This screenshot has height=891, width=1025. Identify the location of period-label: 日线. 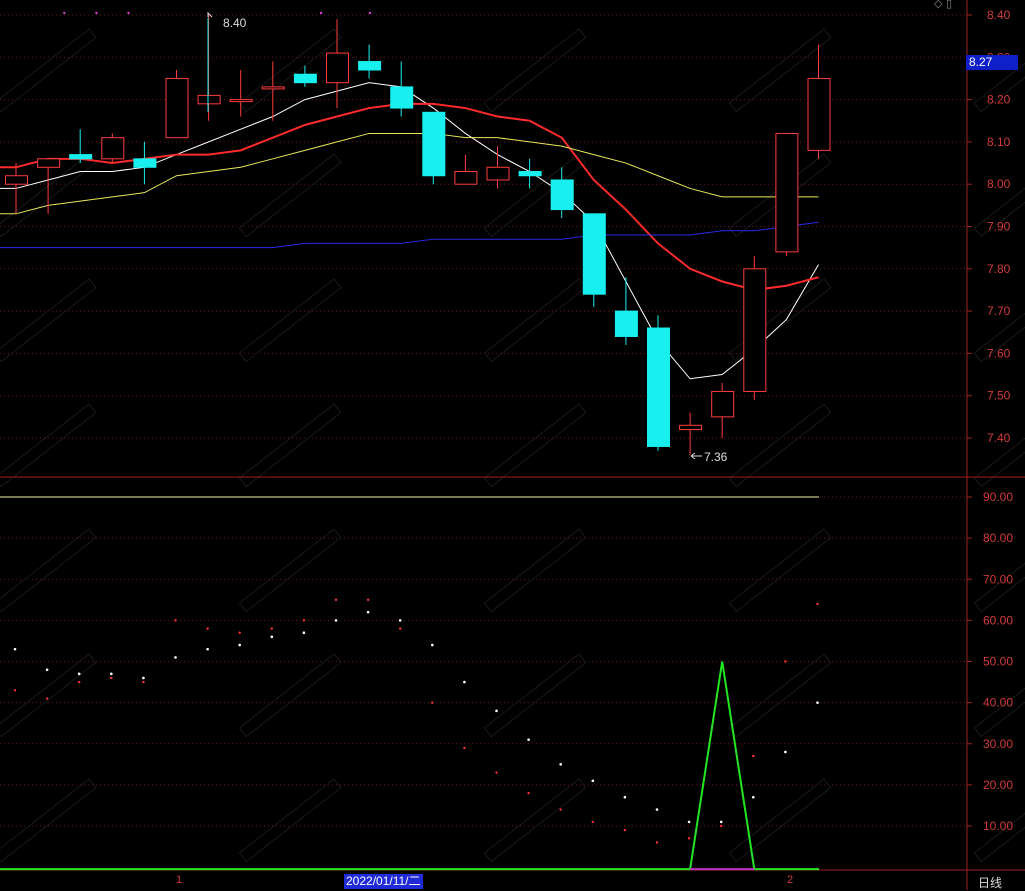
(990, 882).